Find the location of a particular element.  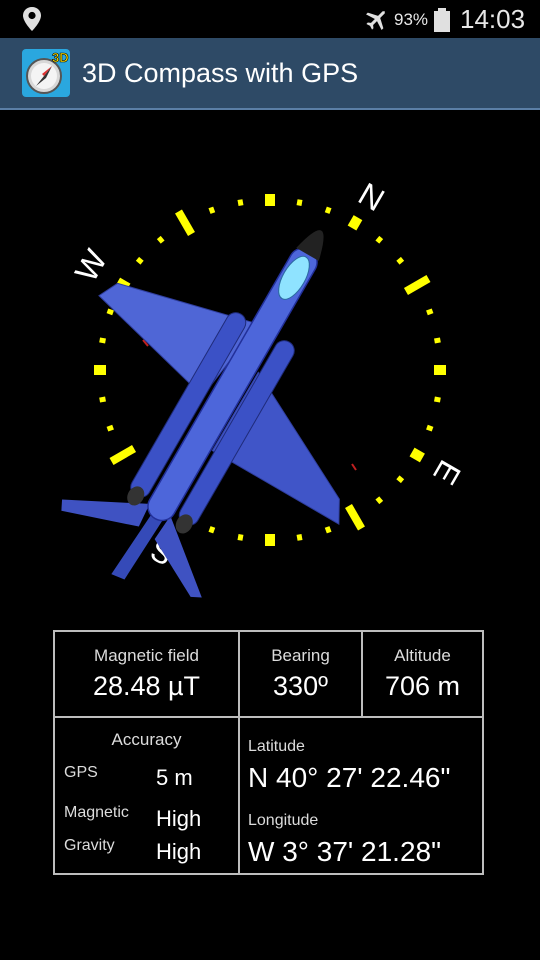

bearing-cell: Bearing 330º is located at coordinates (300, 674).